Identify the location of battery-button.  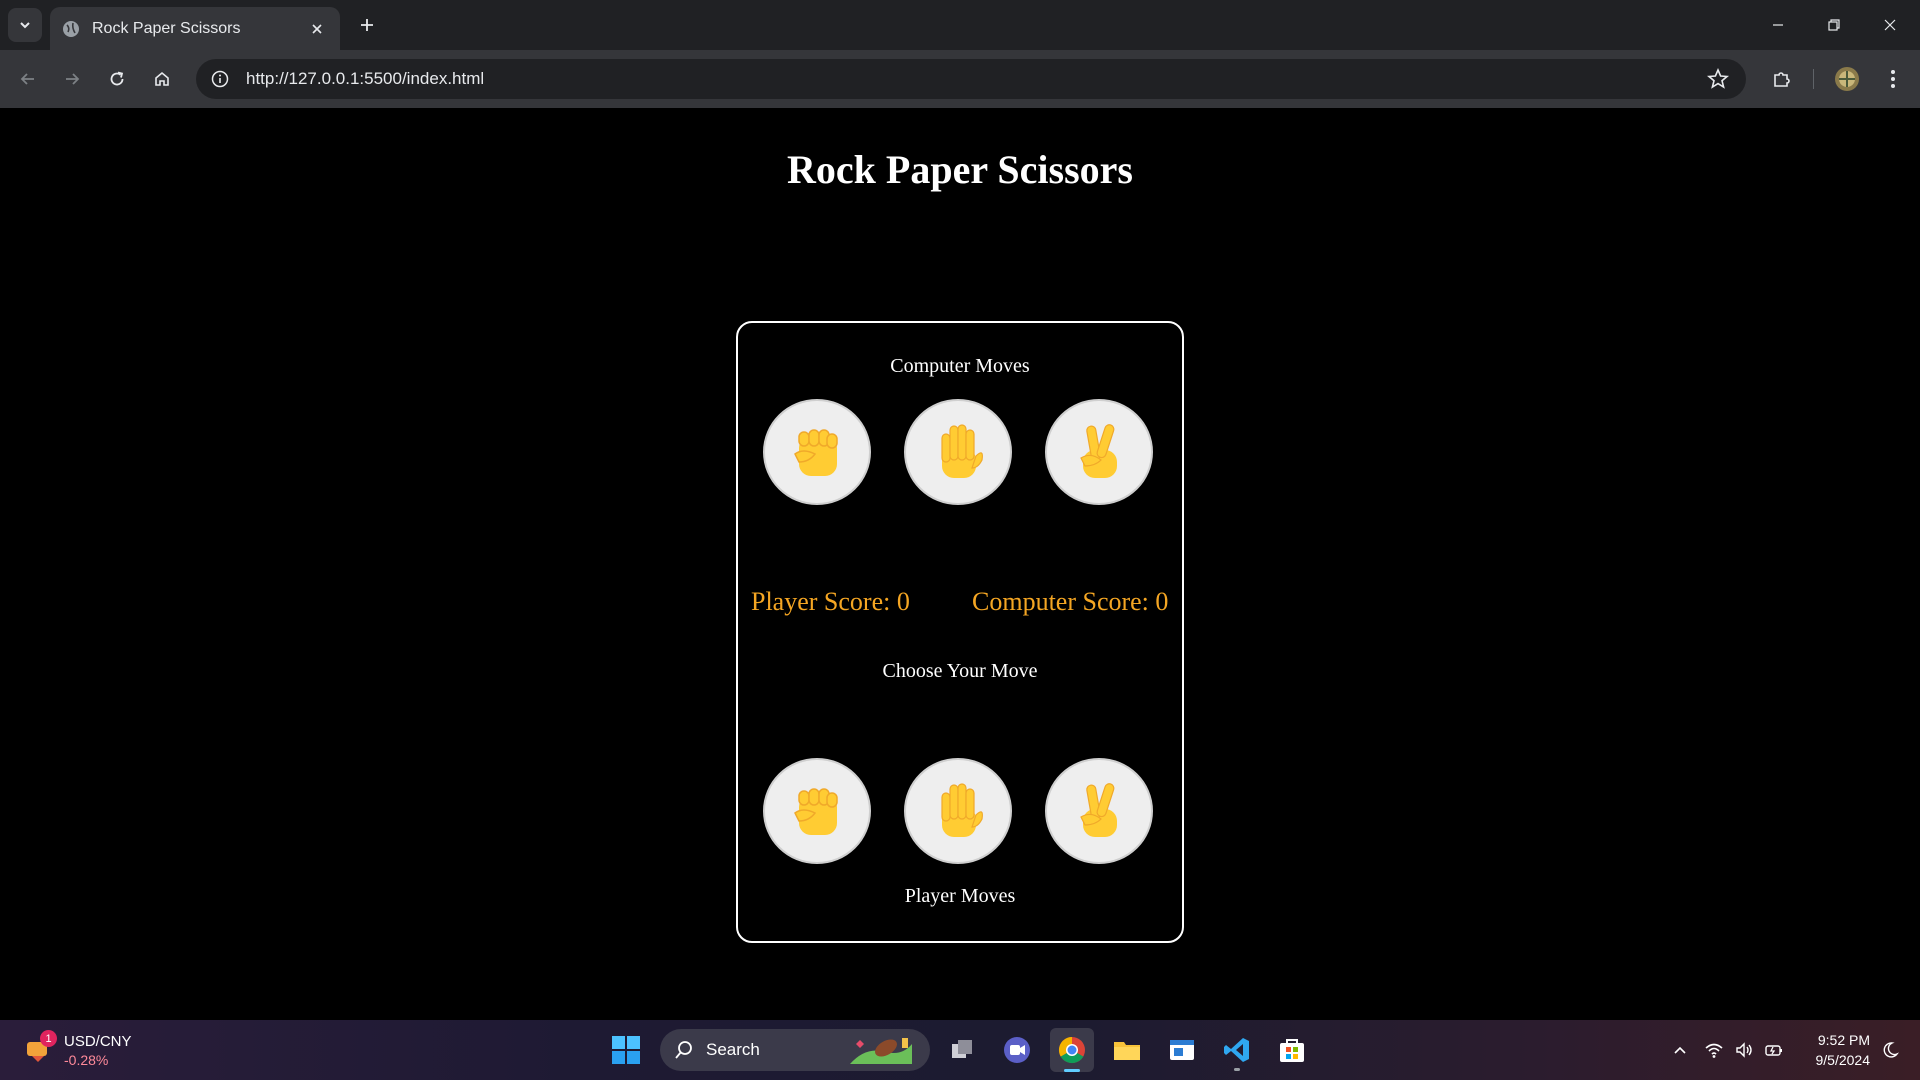
(1774, 1050).